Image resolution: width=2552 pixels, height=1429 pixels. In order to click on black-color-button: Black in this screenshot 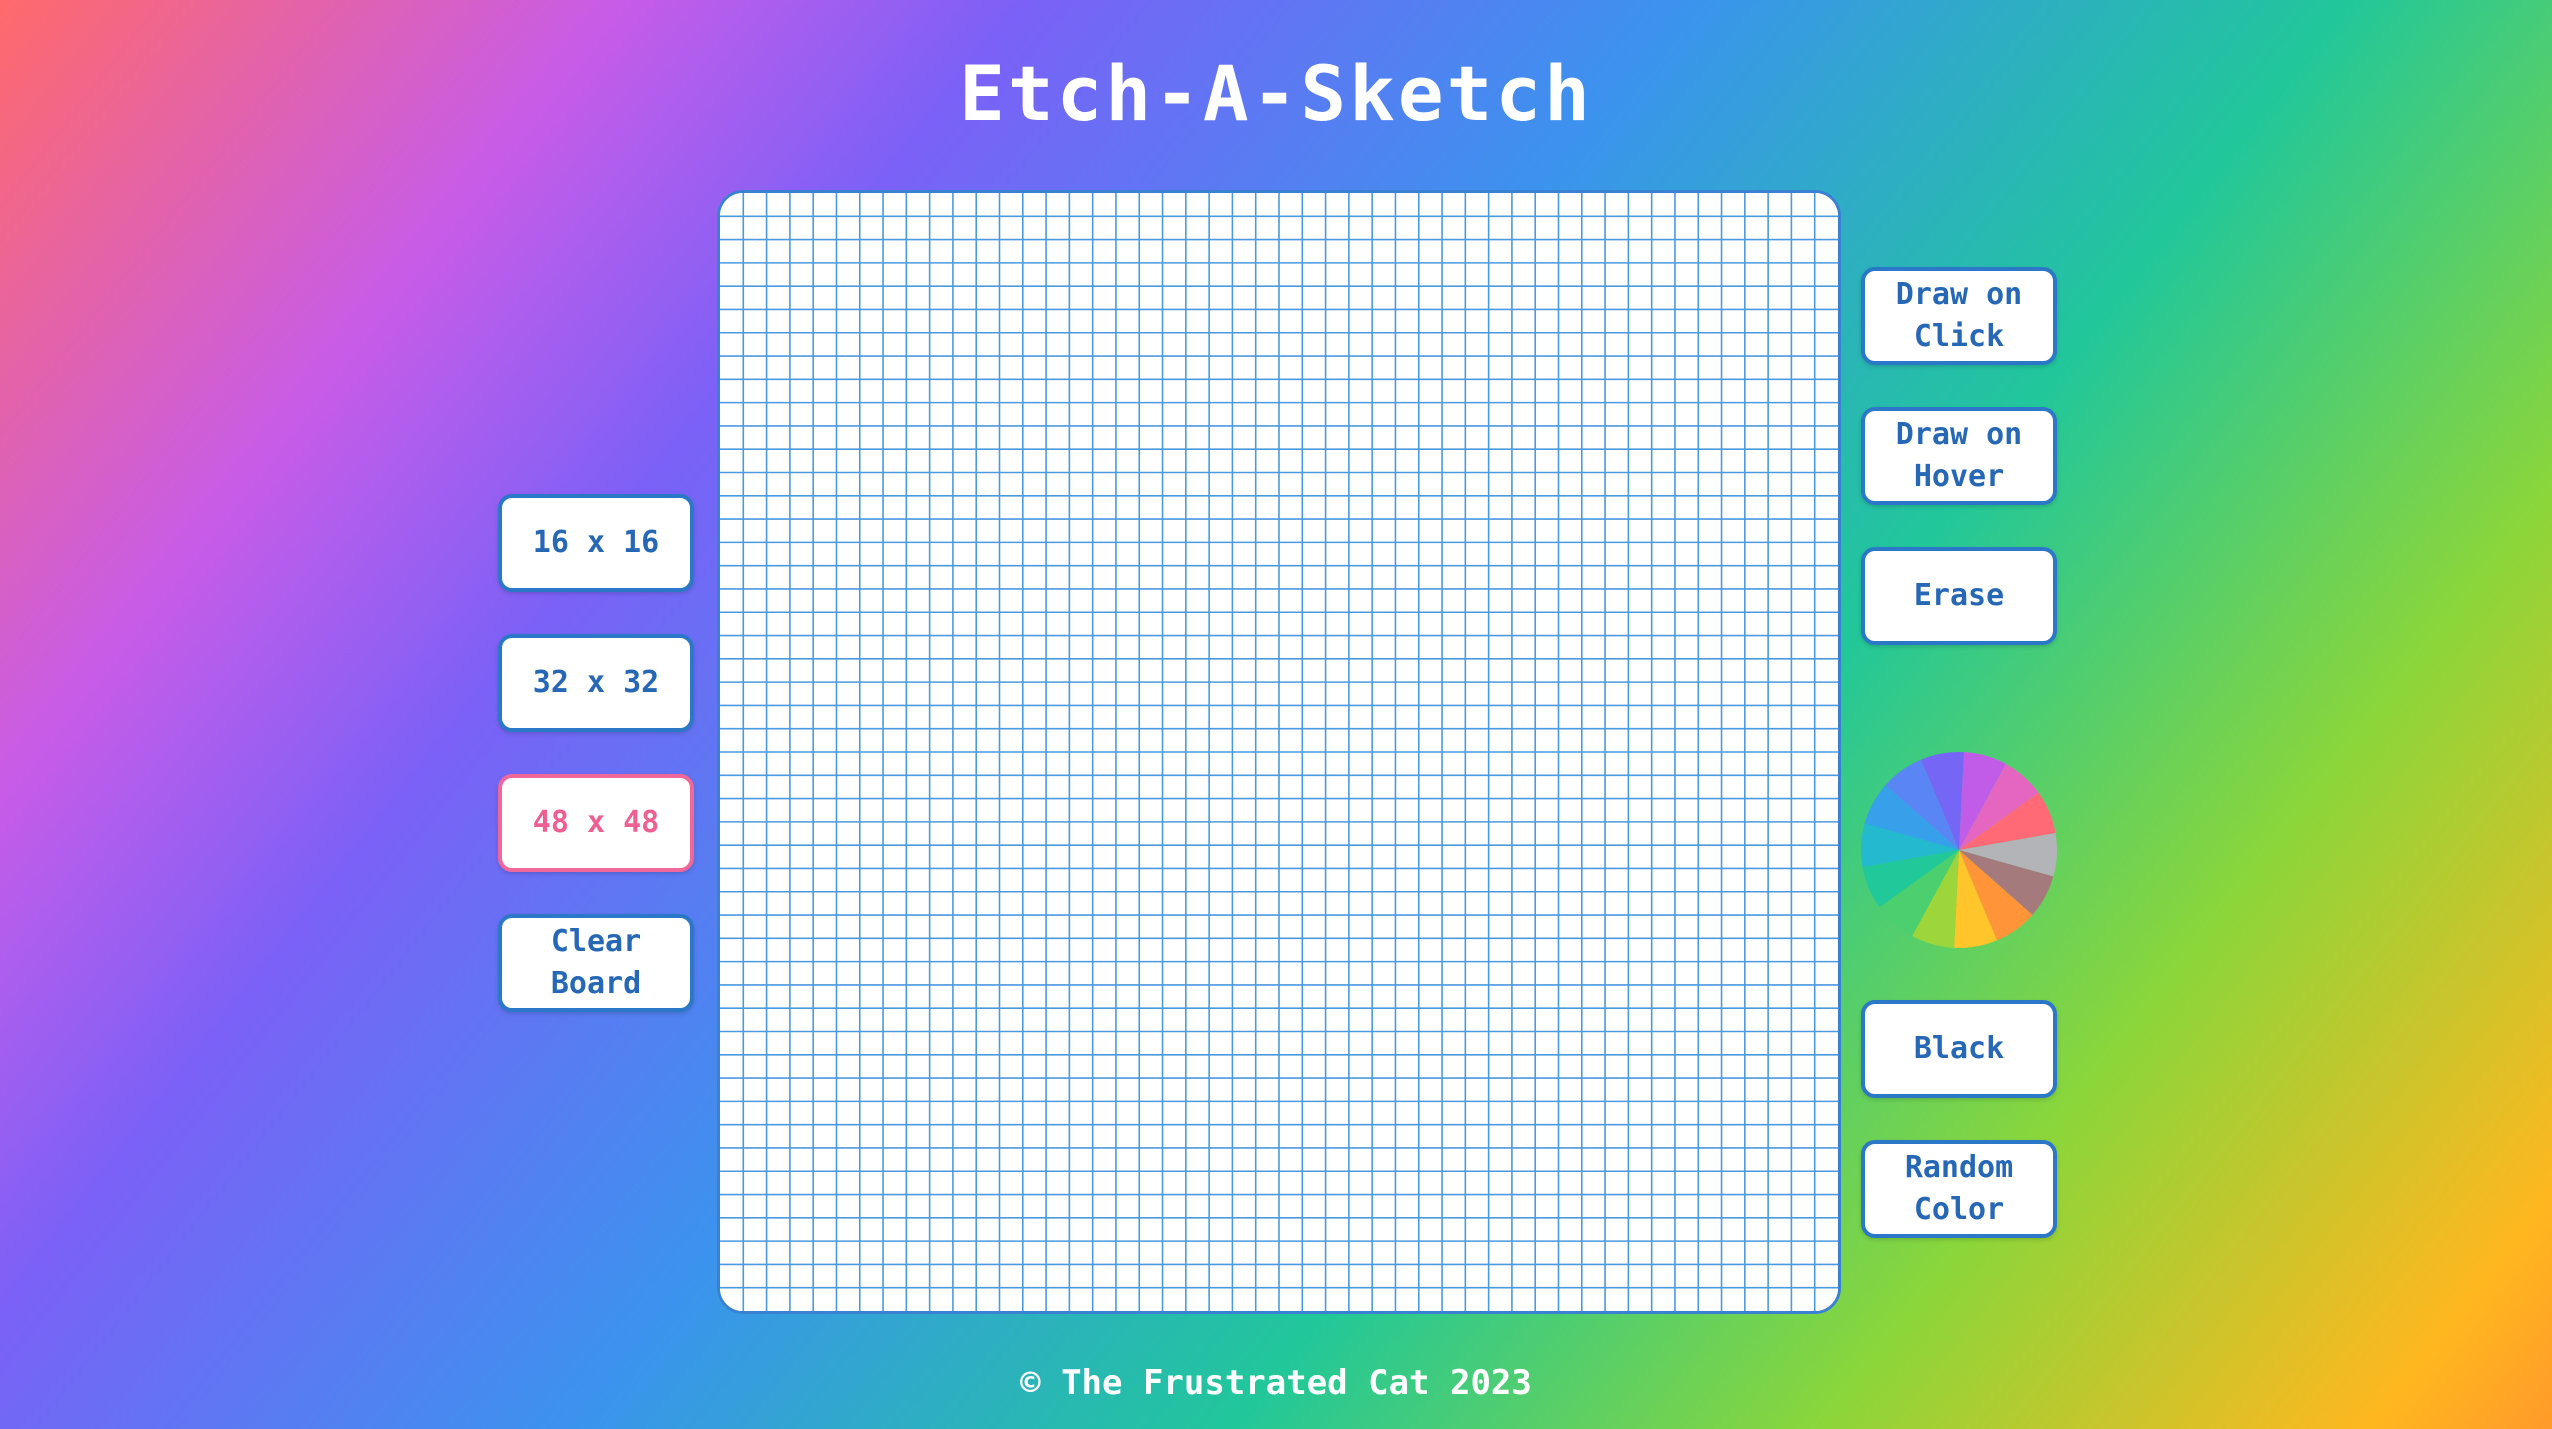, I will do `click(1959, 1049)`.